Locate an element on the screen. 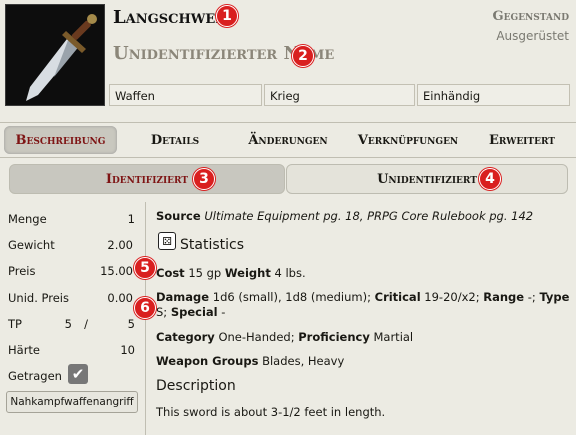  price-label: Preis is located at coordinates (22, 271).